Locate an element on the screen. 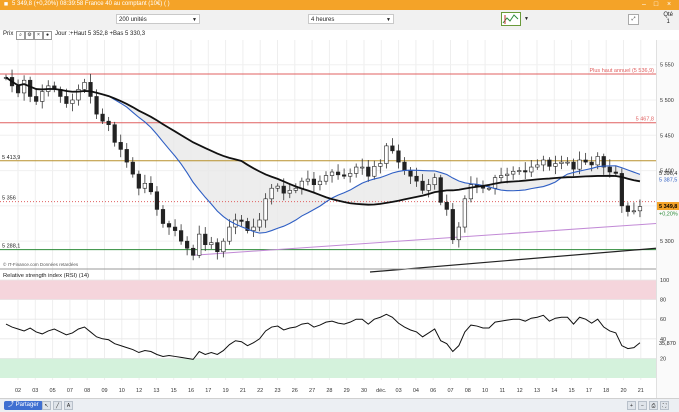 This screenshot has width=679, height=412. expand-icon: ⤢ is located at coordinates (633, 19).